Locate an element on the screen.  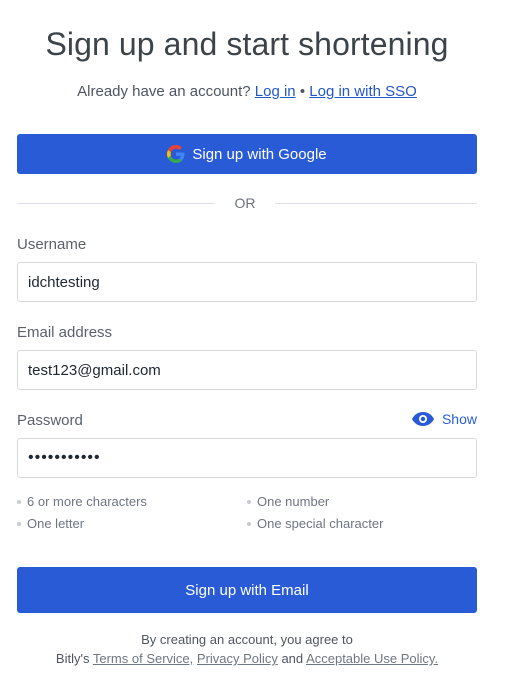
username-label: Username is located at coordinates (52, 244).